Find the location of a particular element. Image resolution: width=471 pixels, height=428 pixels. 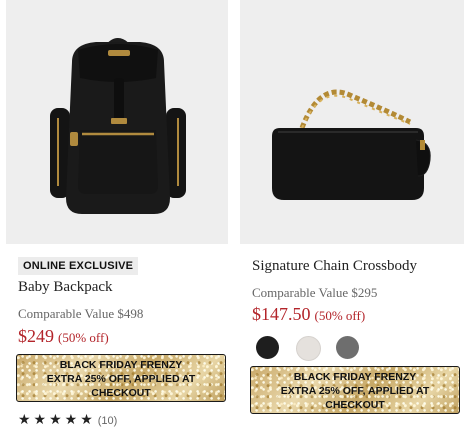

product-name: Signature Chain Crossbody is located at coordinates (334, 266).